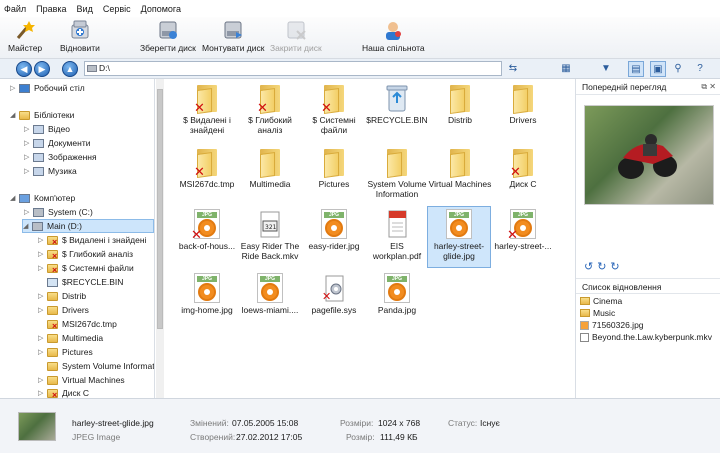  I want to click on tree-music: ▷ Музика, so click(50, 171).